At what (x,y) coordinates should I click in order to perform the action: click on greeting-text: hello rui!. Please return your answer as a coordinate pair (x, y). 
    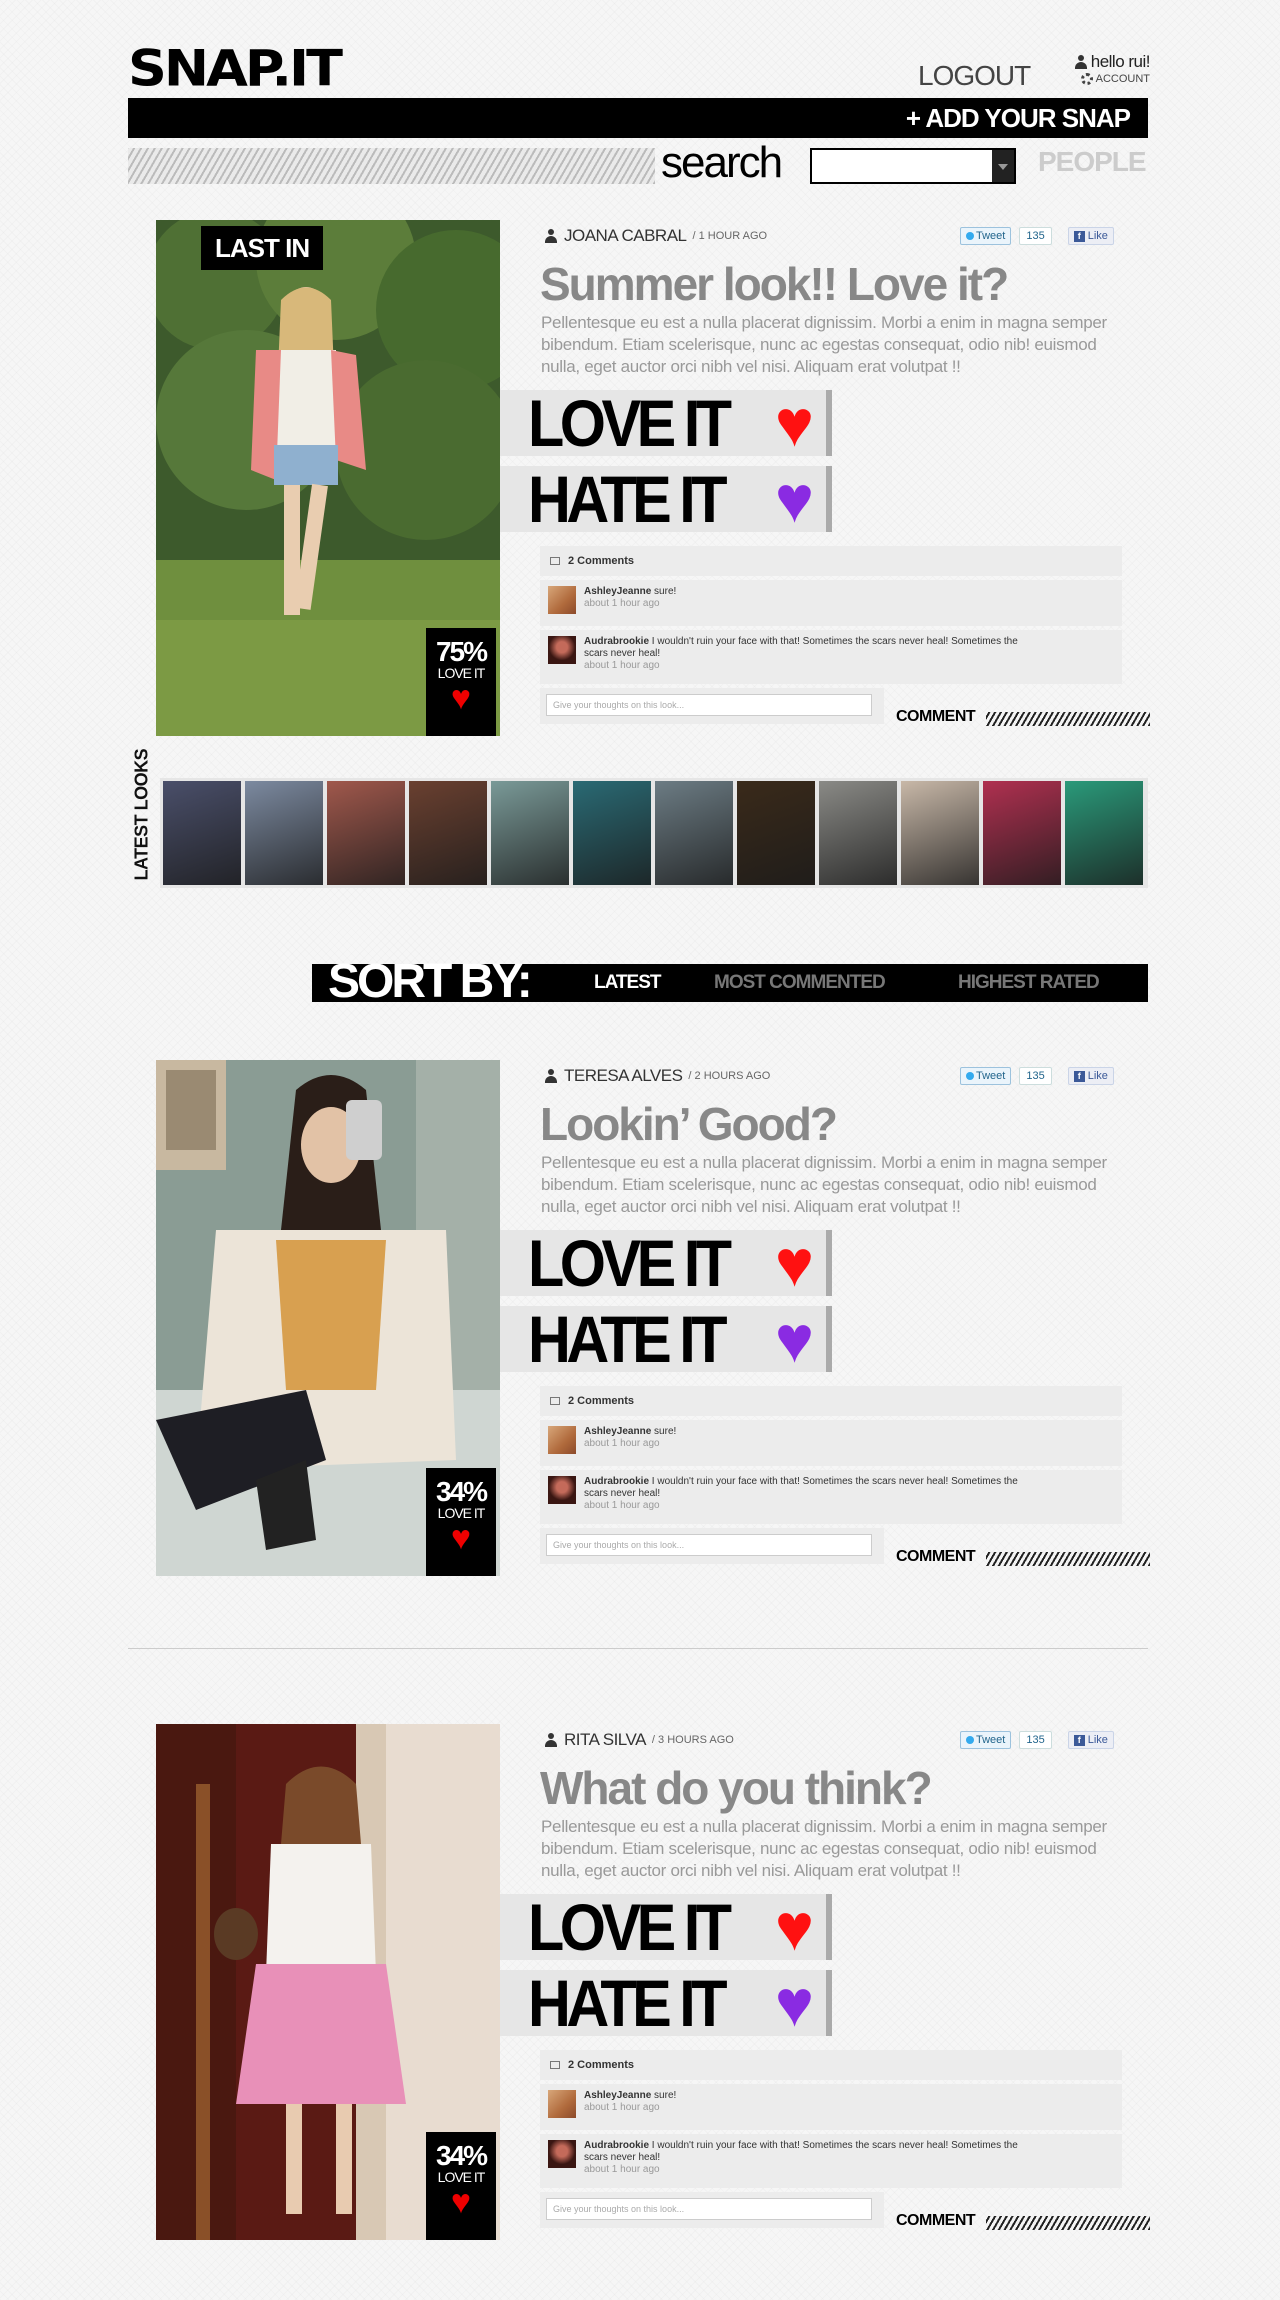
    Looking at the image, I should click on (1120, 61).